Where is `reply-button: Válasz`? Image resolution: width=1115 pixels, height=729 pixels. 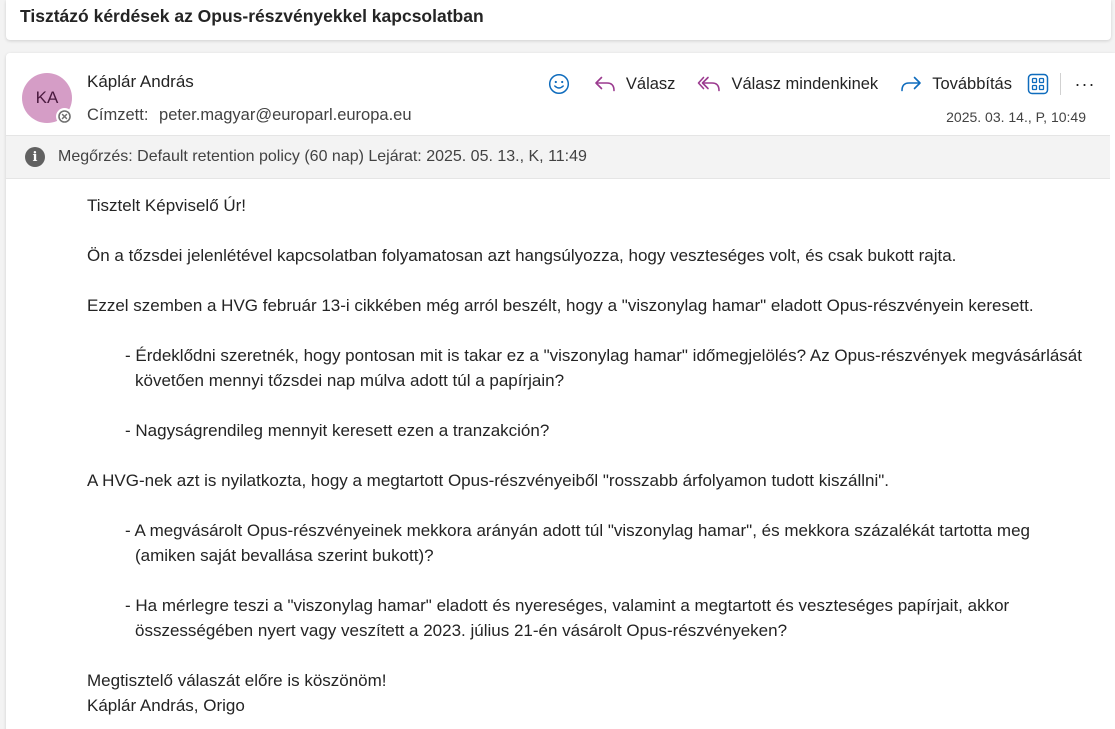
reply-button: Válasz is located at coordinates (635, 84).